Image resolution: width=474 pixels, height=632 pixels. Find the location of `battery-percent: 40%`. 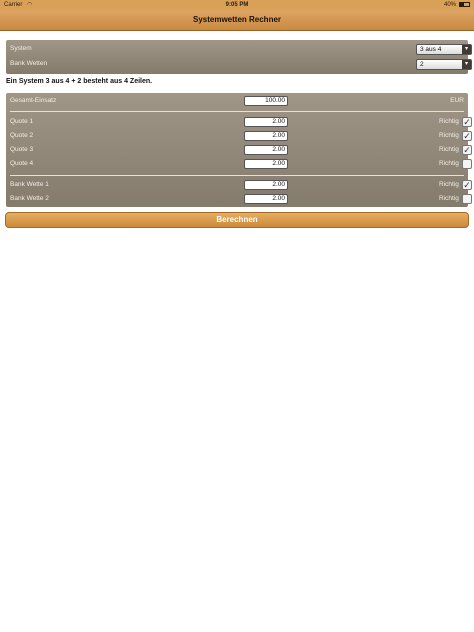

battery-percent: 40% is located at coordinates (449, 5).